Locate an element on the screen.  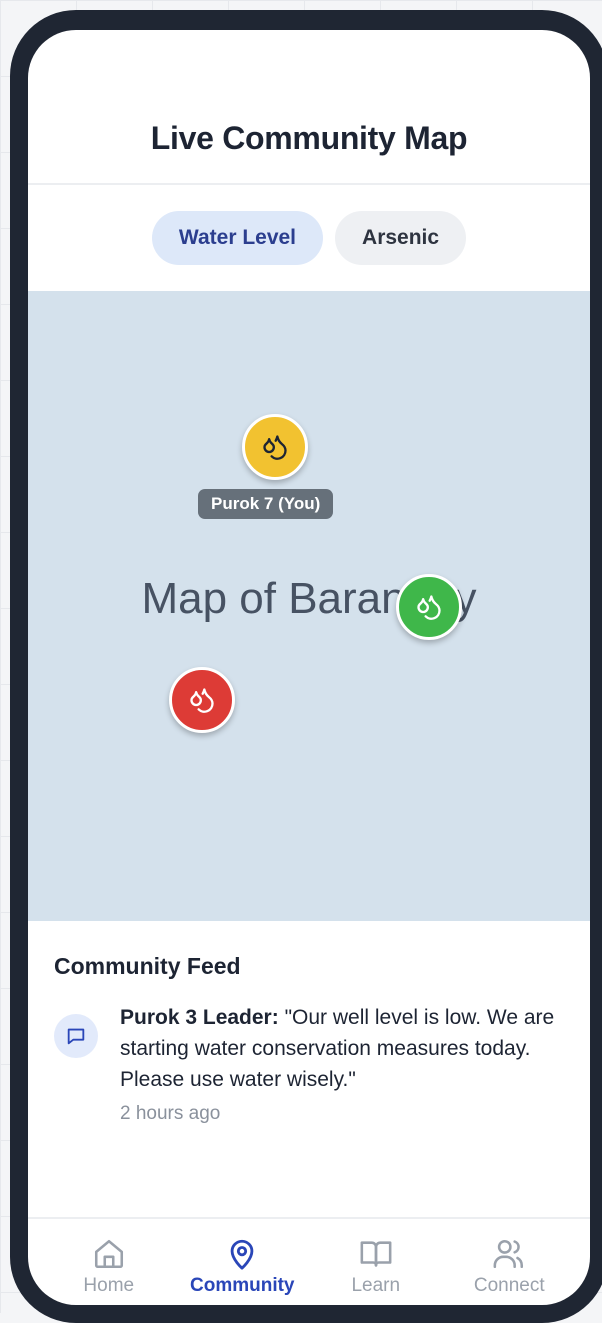
nav-home: Home is located at coordinates (109, 1267).